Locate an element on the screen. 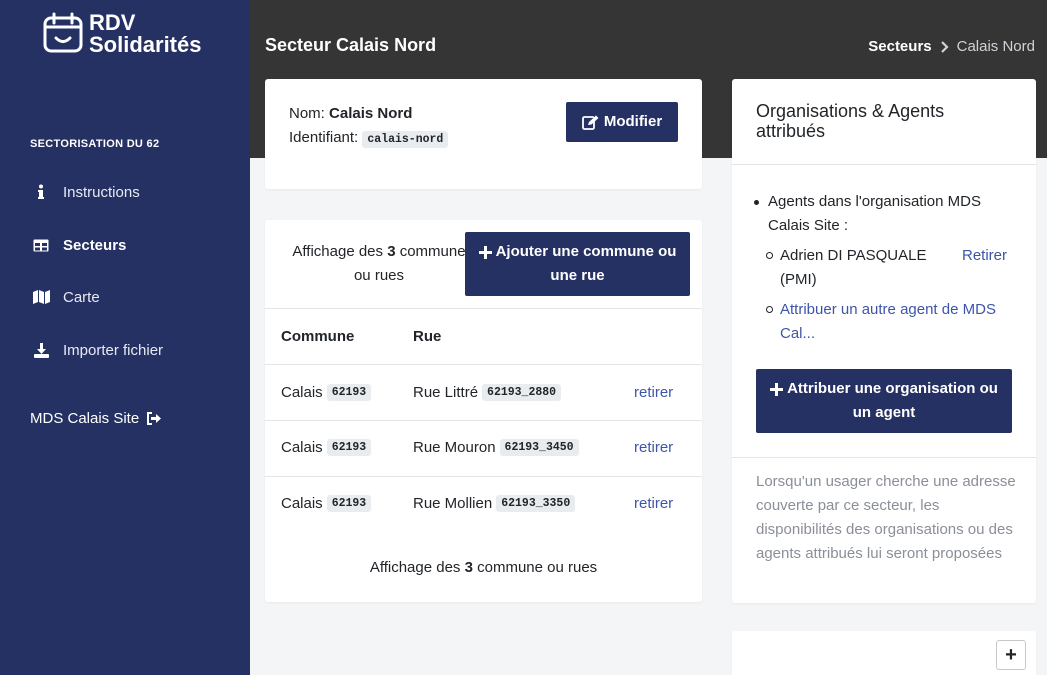  organisations-title: Organisations & Agents attribués is located at coordinates (850, 121).